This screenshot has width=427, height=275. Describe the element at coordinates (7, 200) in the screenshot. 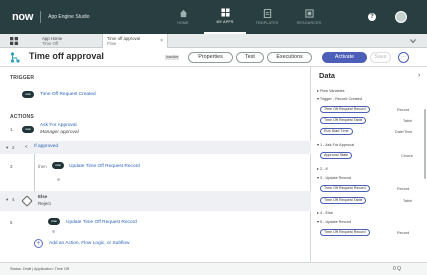

I see `collapse-step-4-icon: ▾` at that location.